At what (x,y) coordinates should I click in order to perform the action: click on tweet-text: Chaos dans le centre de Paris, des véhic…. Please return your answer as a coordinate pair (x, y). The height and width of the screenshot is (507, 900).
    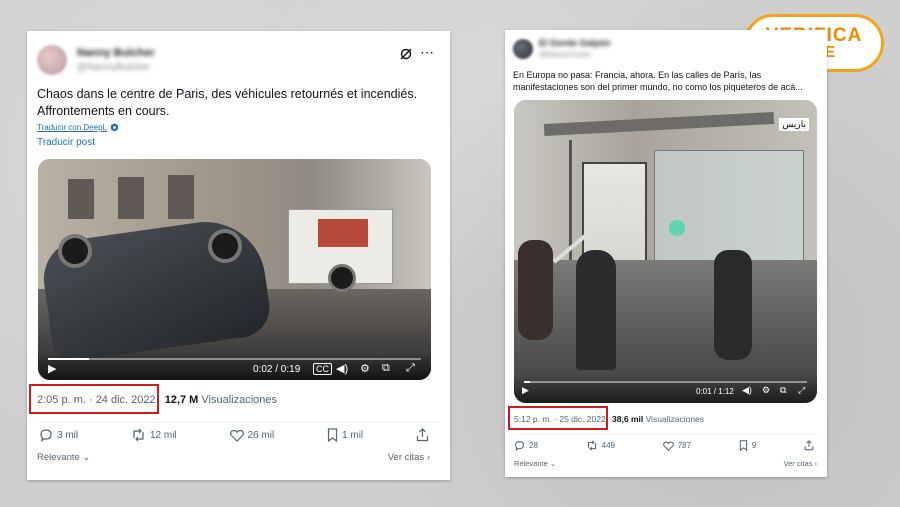
    Looking at the image, I should click on (237, 103).